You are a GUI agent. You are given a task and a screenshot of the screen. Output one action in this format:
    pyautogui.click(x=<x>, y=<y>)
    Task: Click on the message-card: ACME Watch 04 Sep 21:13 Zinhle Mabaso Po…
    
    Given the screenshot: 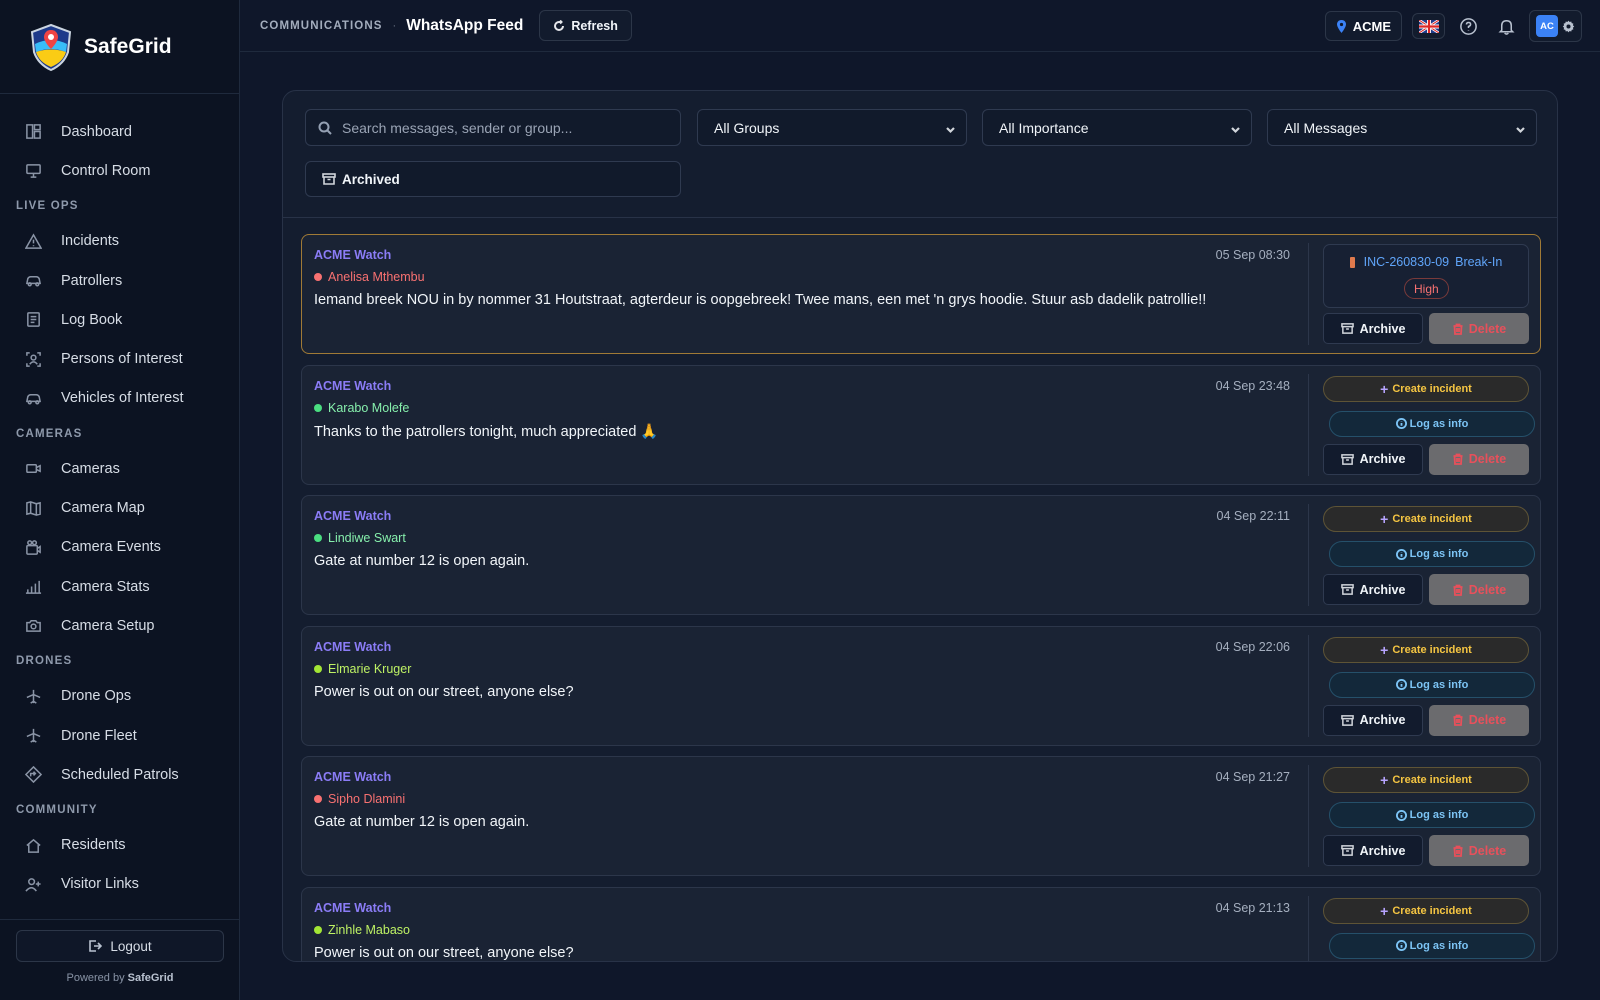 What is the action you would take?
    pyautogui.click(x=921, y=924)
    